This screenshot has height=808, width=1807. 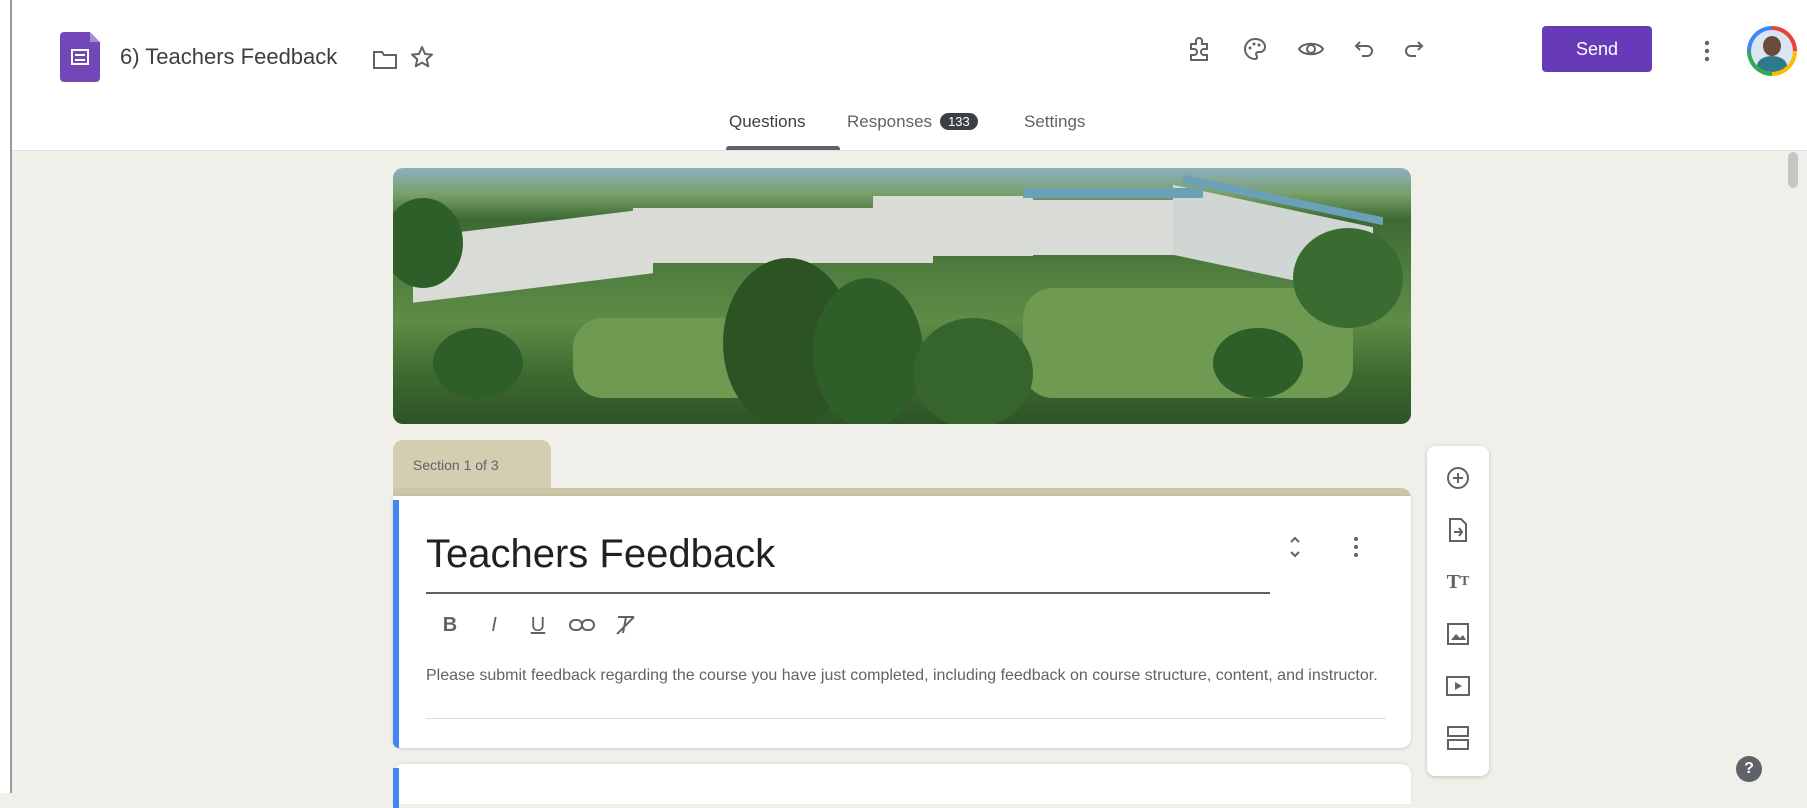 I want to click on redo-icon, so click(x=1413, y=49).